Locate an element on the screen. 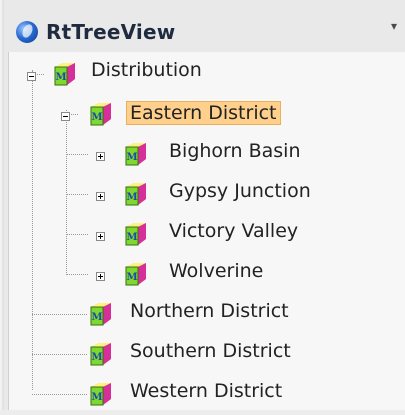 The image size is (405, 415). tree-node-wolverine: Wolverine is located at coordinates (189, 275).